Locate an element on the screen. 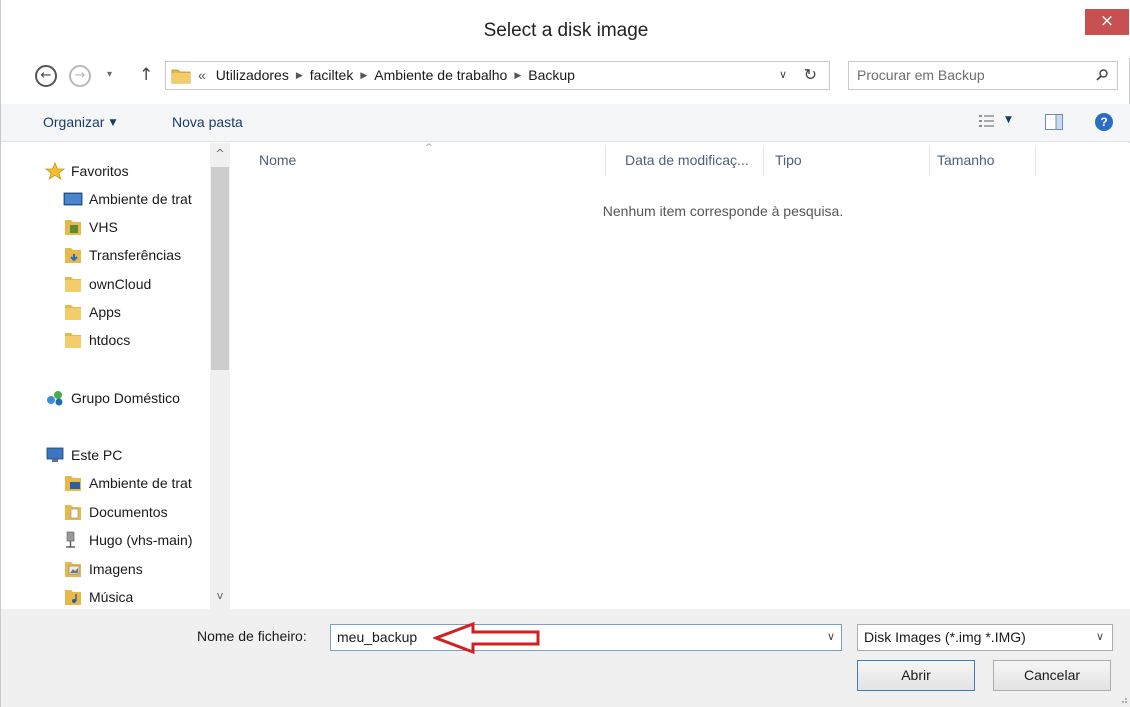 The image size is (1130, 707). sidebar-item-label: Apps is located at coordinates (105, 312).